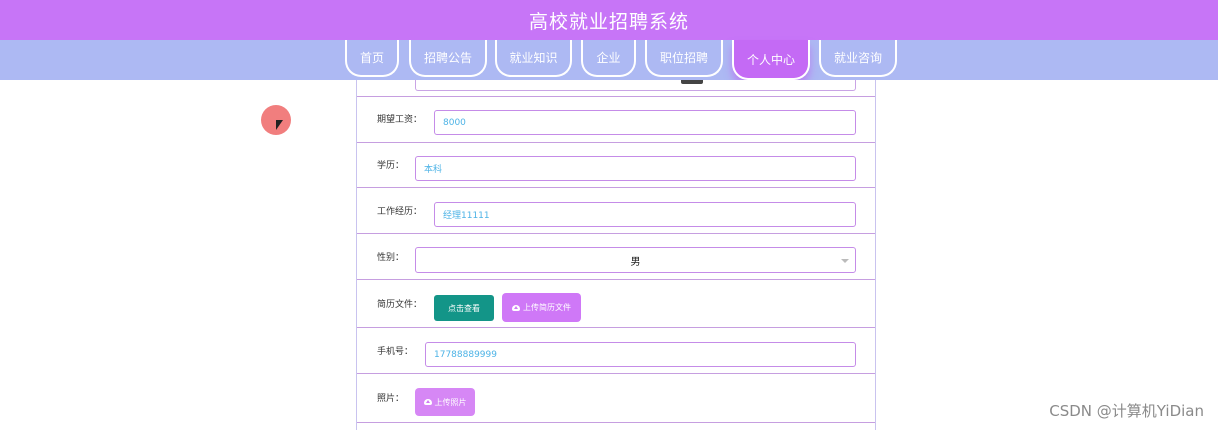 Image resolution: width=1218 pixels, height=430 pixels. Describe the element at coordinates (391, 166) in the screenshot. I see `education-label: 学历：` at that location.